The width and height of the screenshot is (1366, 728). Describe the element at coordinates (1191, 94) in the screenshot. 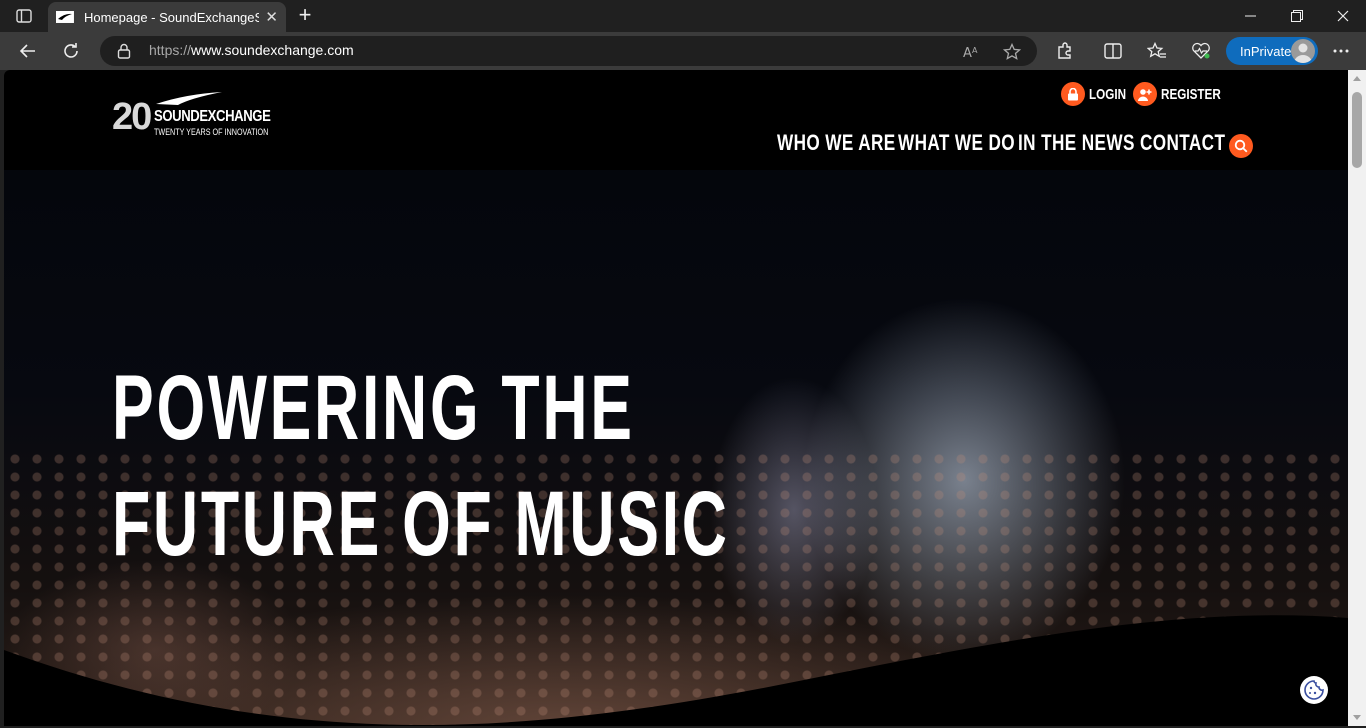

I see `register-label: REGISTER` at that location.